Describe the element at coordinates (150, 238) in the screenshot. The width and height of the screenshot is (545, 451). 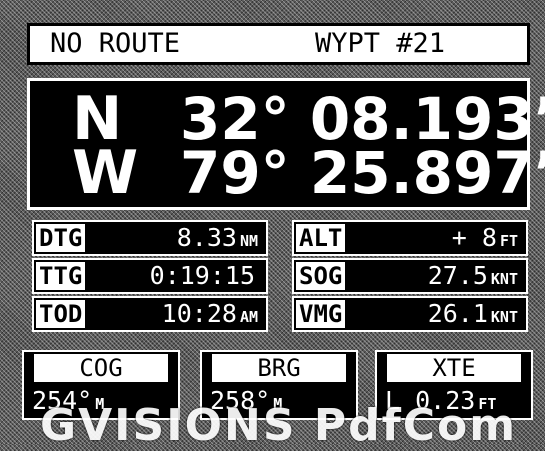
I see `readout-dtg: DTG 8.33 NM` at that location.